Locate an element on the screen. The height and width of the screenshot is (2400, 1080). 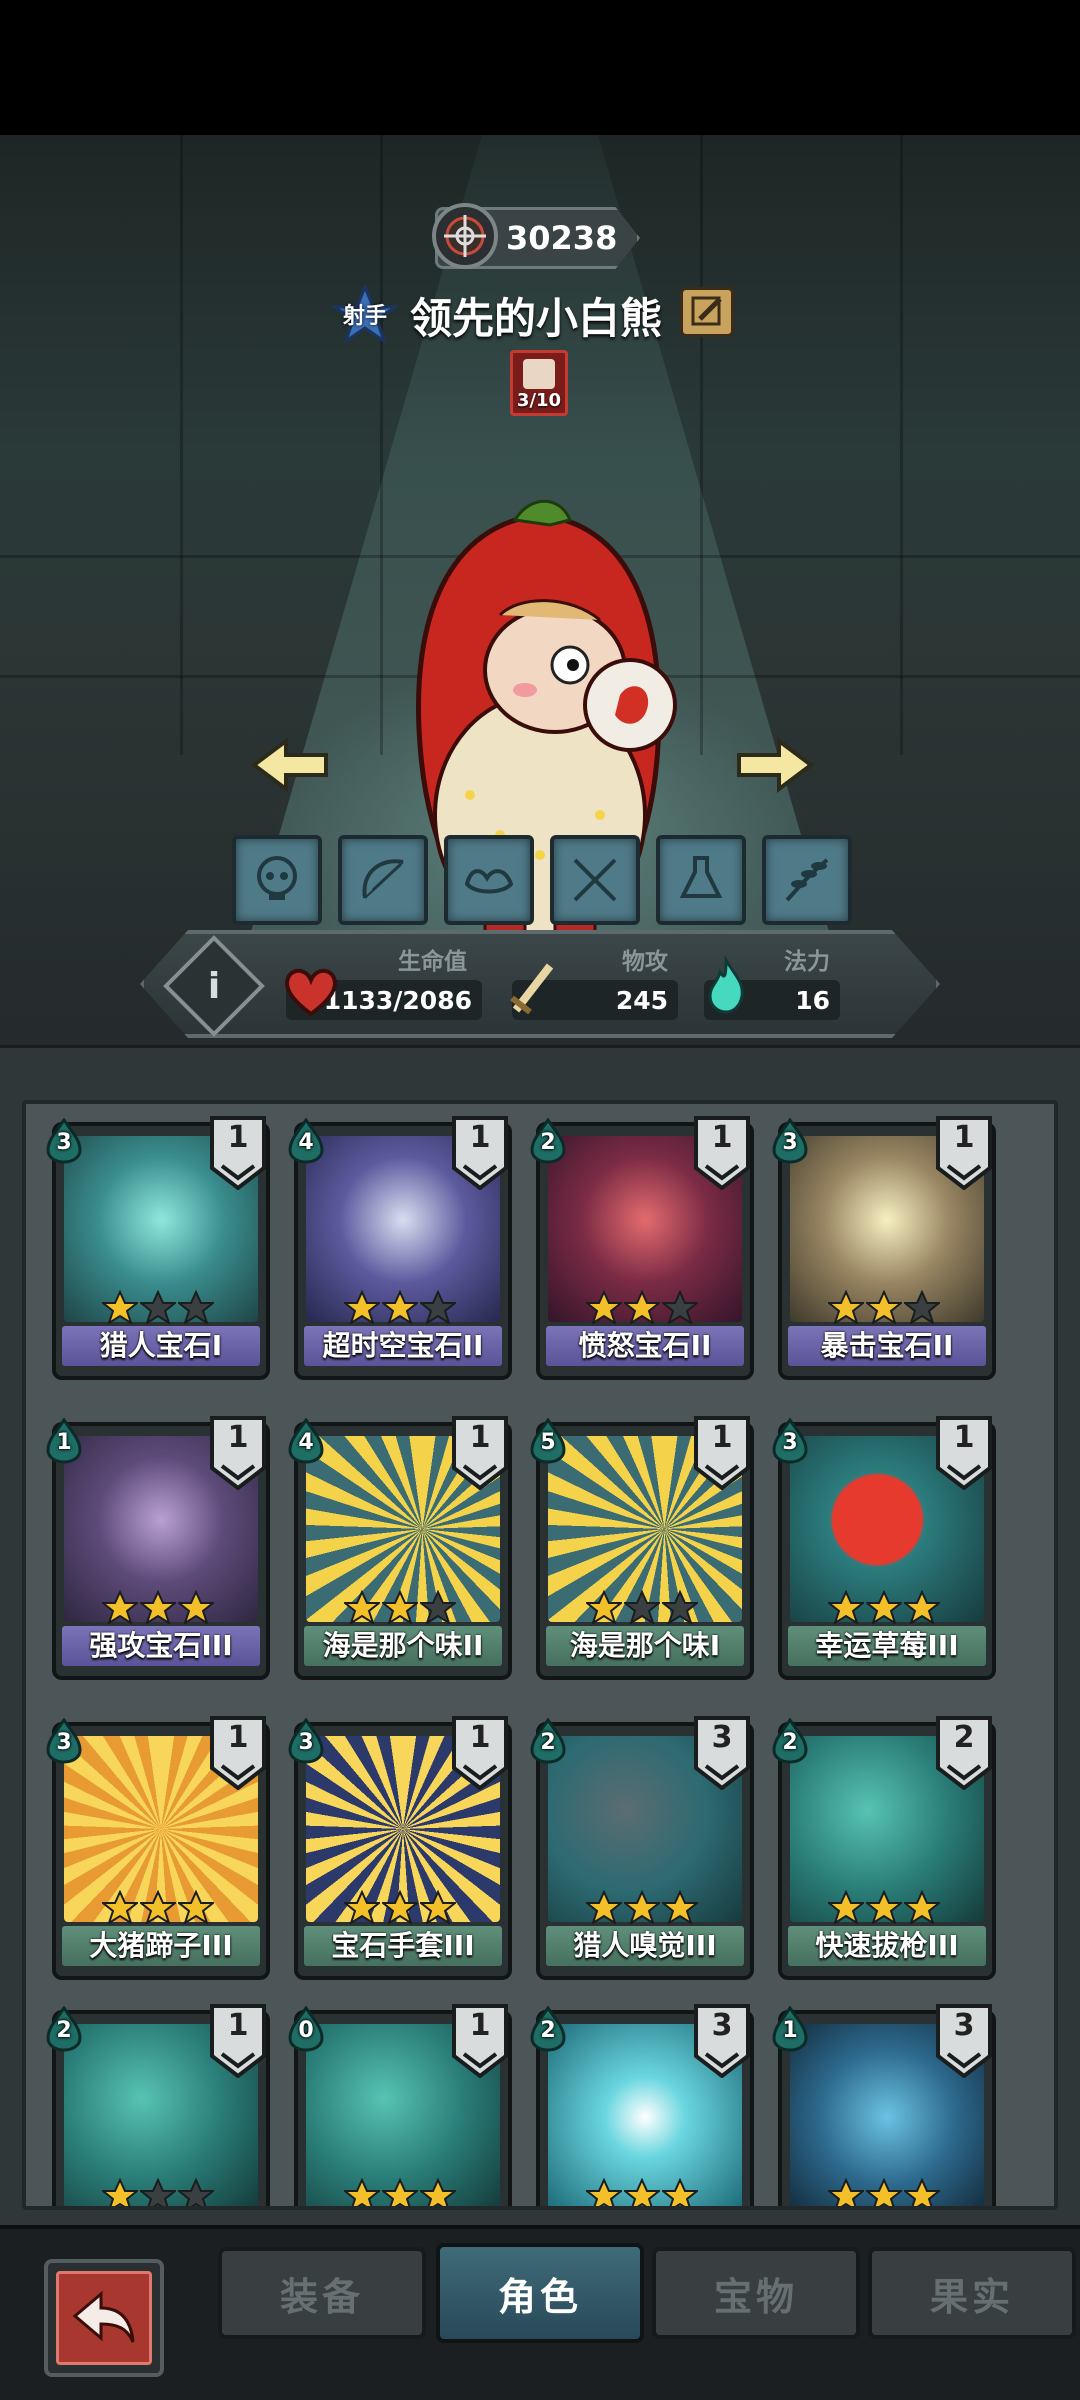
bottom-tab-bar: 装备 角色 宝物 果实 is located at coordinates (540, 2312).